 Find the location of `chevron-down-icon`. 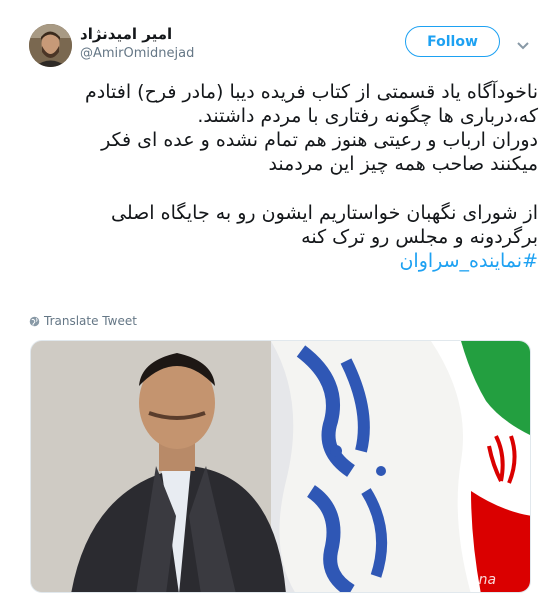

chevron-down-icon is located at coordinates (523, 43).